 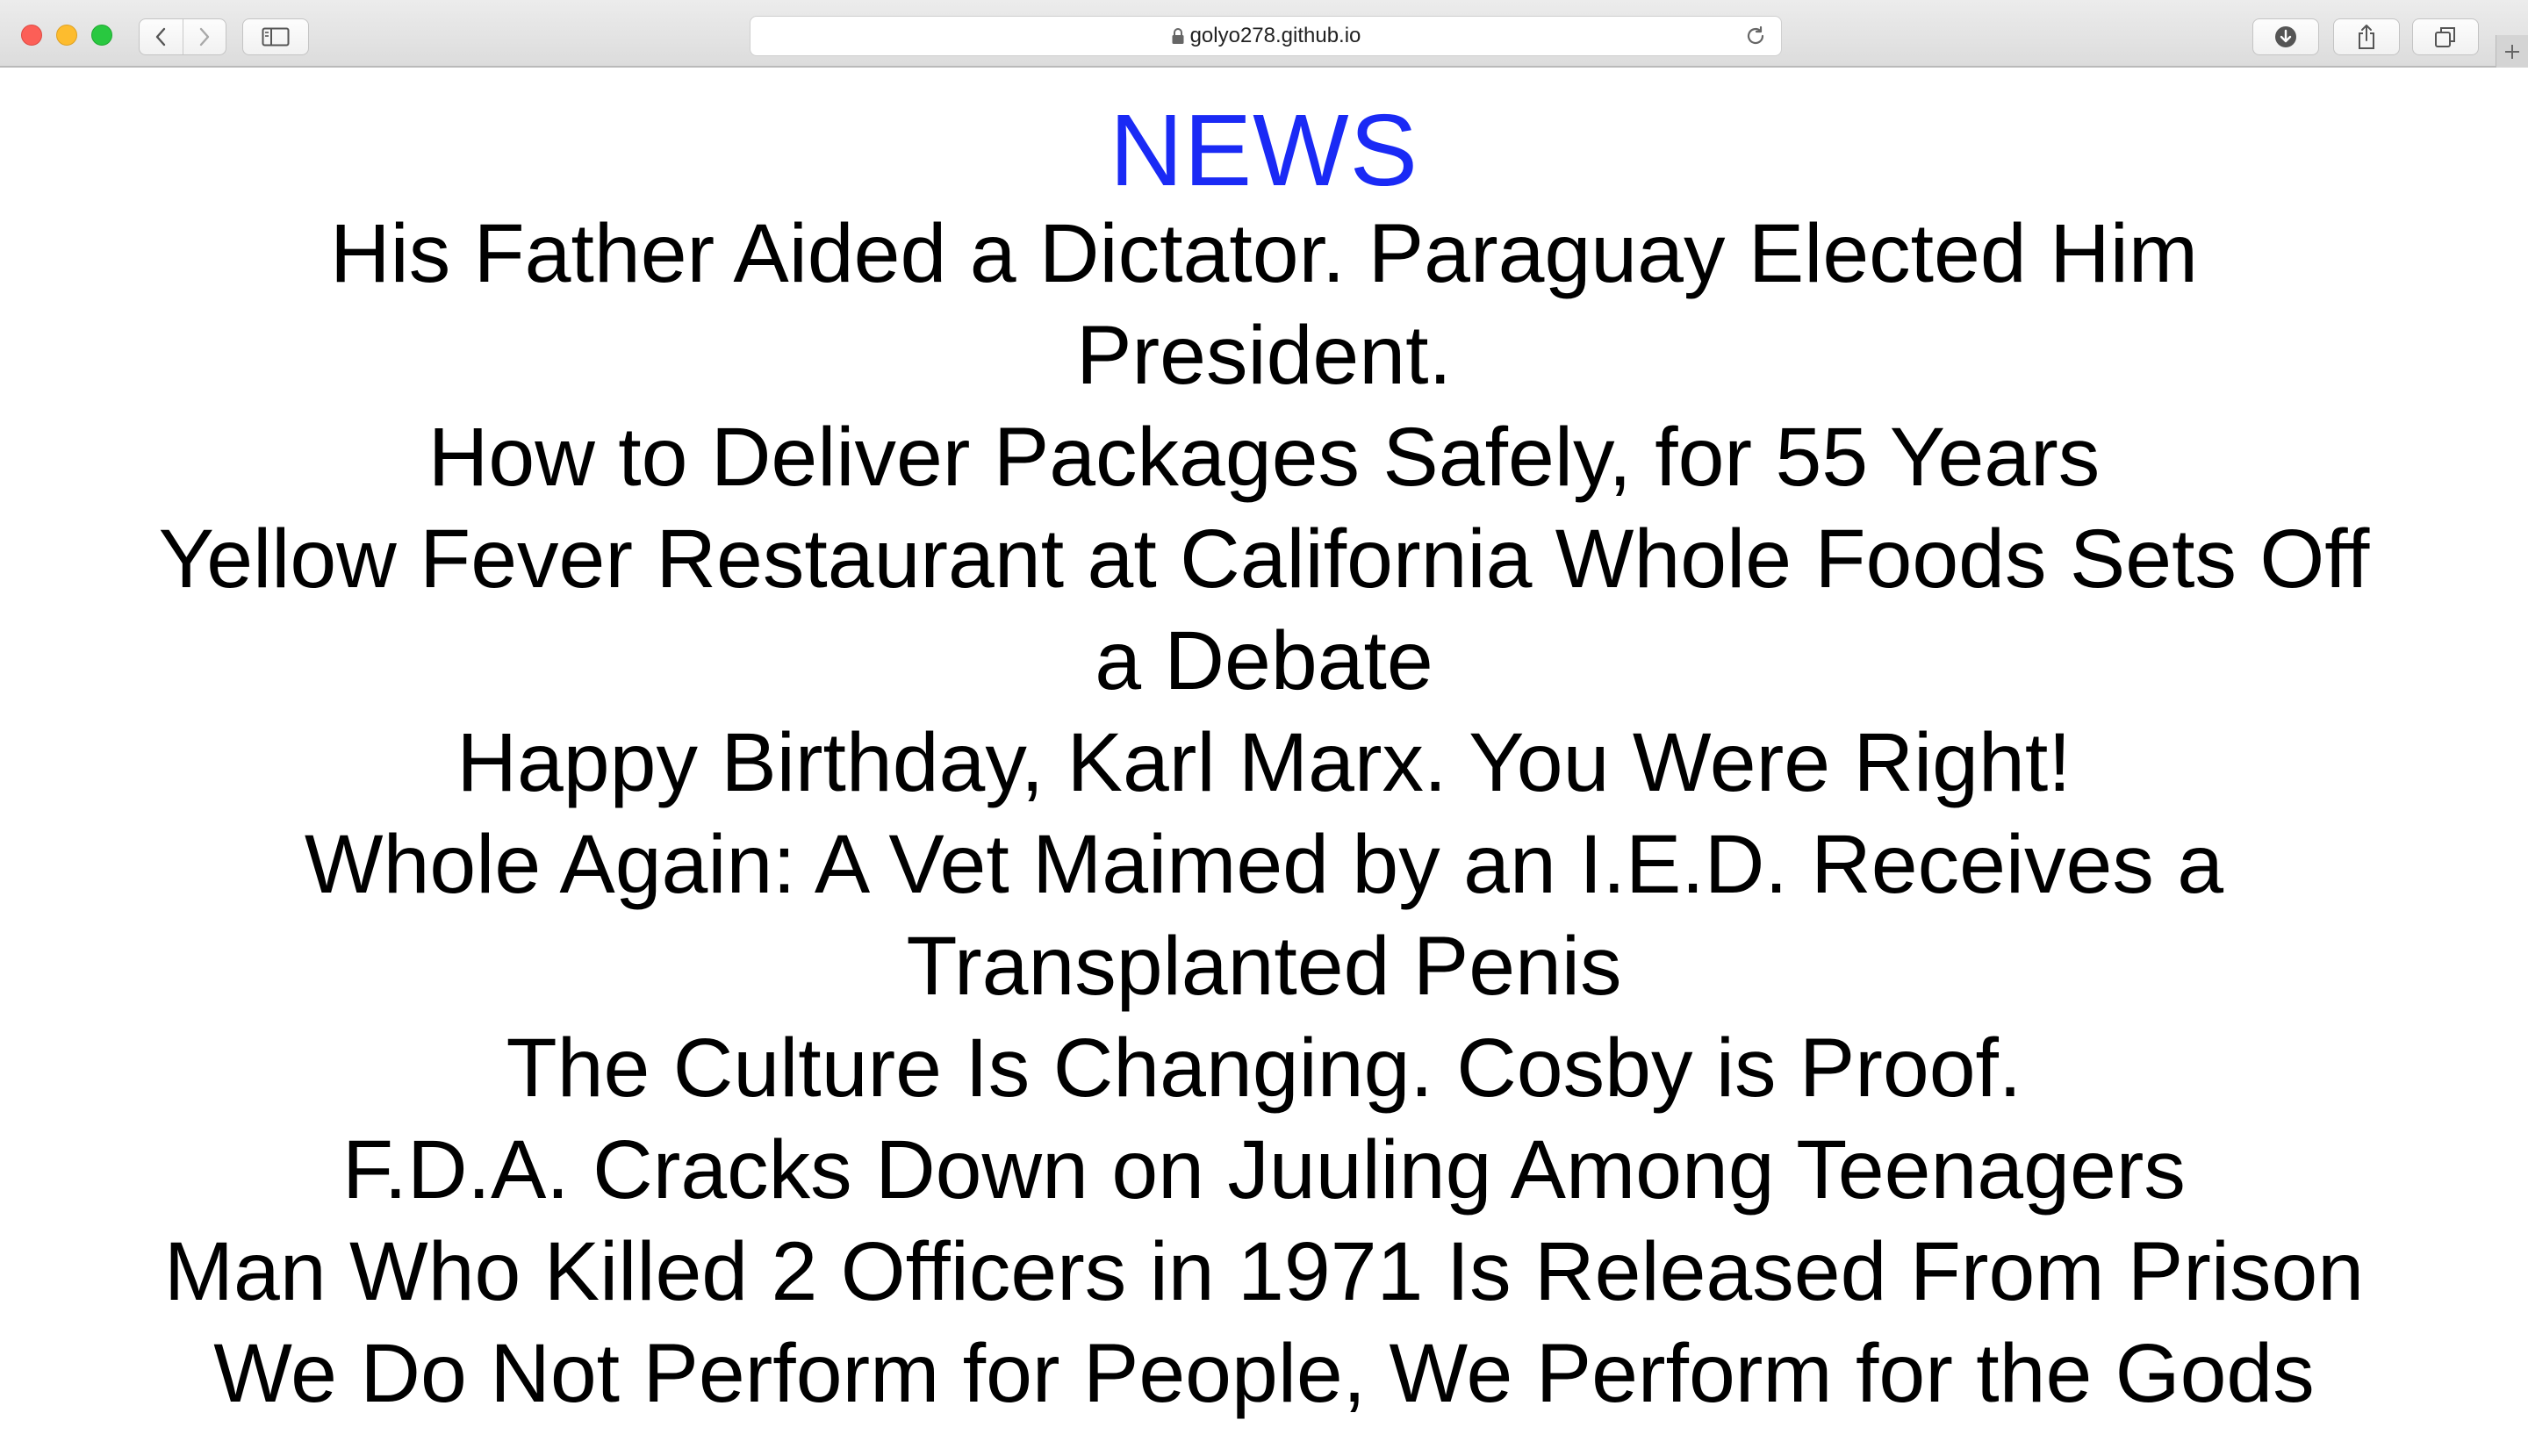 I want to click on address-bar: golyo278.github.io, so click(x=1266, y=36).